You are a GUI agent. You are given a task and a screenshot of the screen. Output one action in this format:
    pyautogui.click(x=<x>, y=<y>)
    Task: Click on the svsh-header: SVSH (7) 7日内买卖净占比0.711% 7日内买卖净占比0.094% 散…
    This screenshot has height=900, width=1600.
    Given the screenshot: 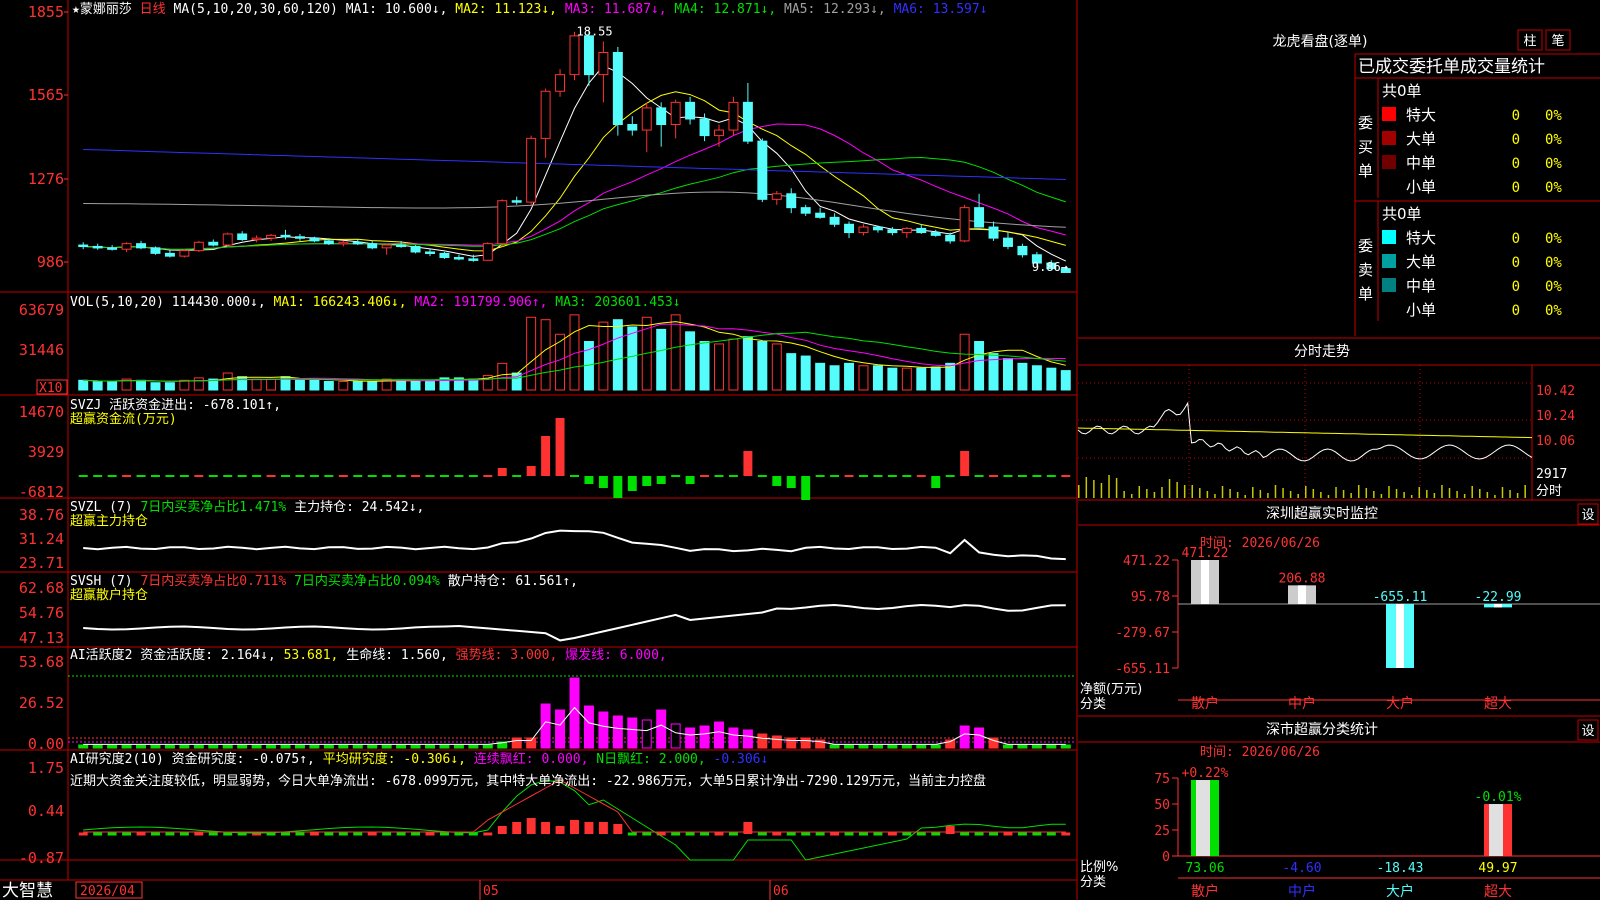 What is the action you would take?
    pyautogui.click(x=324, y=581)
    